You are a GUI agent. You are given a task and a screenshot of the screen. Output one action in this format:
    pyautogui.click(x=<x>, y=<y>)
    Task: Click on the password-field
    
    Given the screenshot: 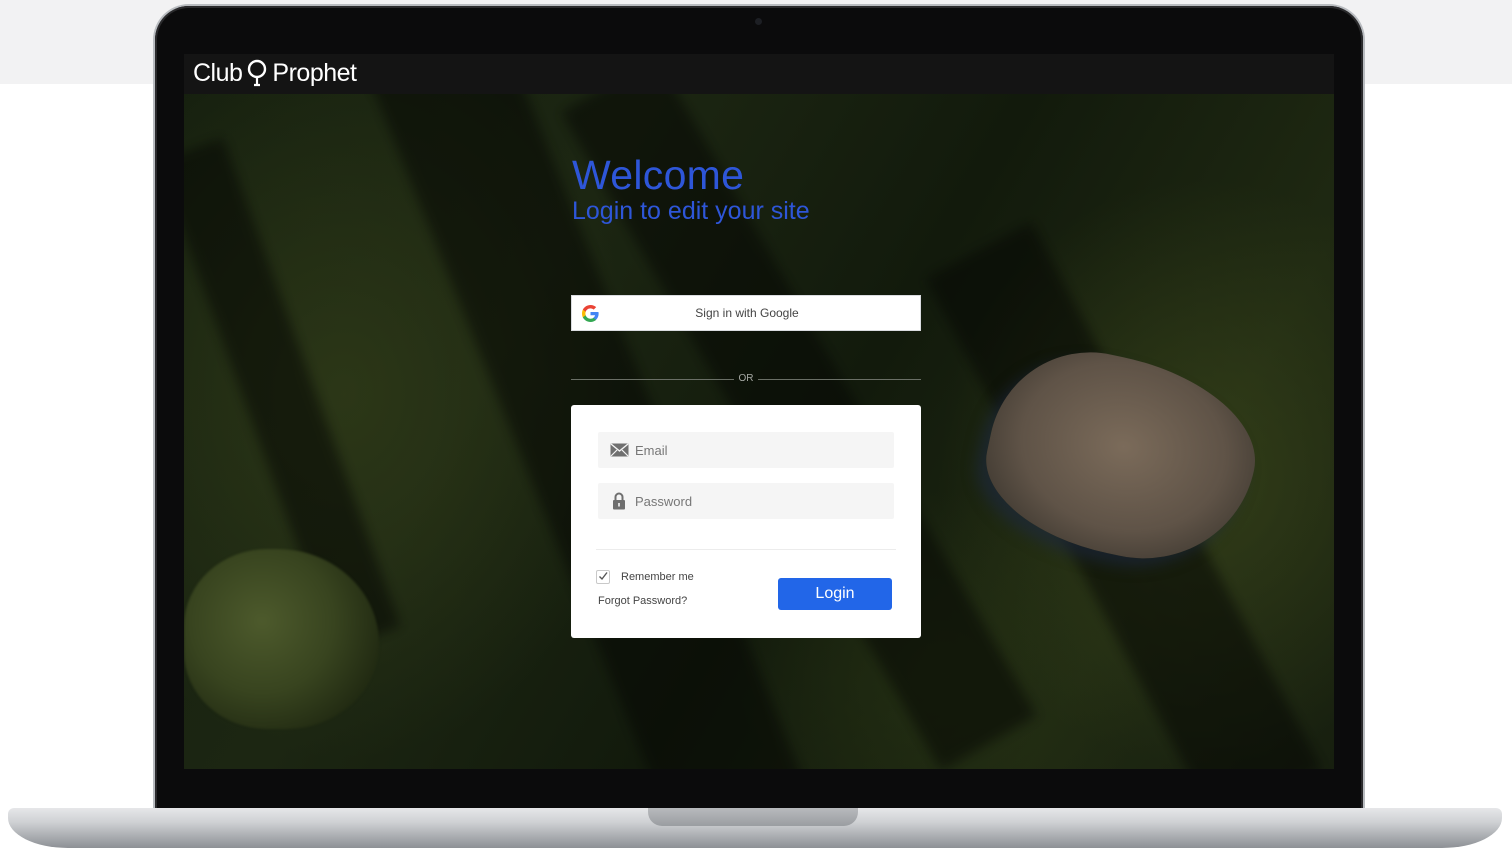 What is the action you would take?
    pyautogui.click(x=746, y=501)
    